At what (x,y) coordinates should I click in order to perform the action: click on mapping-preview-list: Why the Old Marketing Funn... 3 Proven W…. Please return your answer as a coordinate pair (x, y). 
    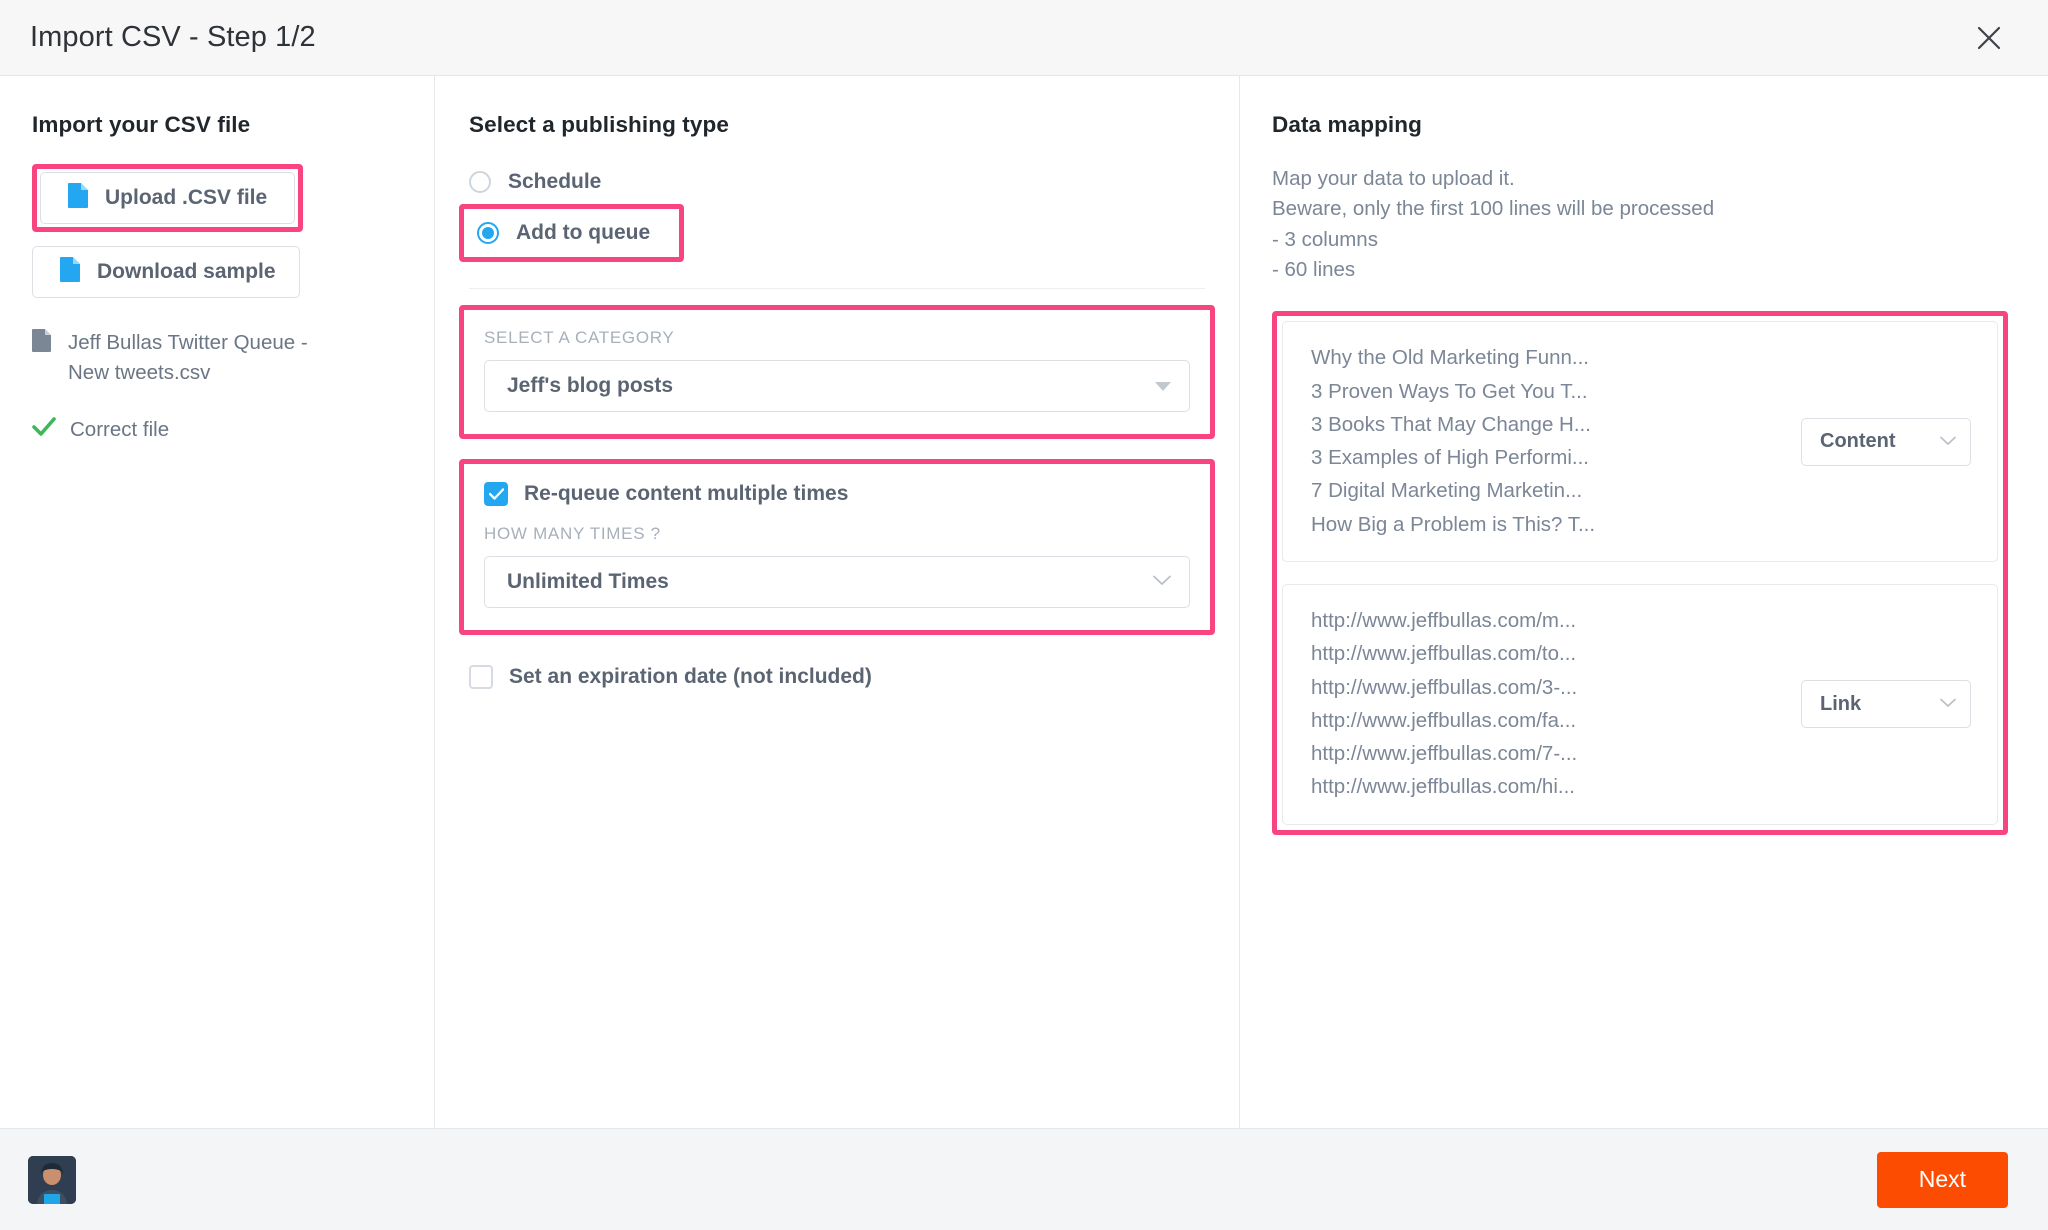
    Looking at the image, I should click on (1453, 441).